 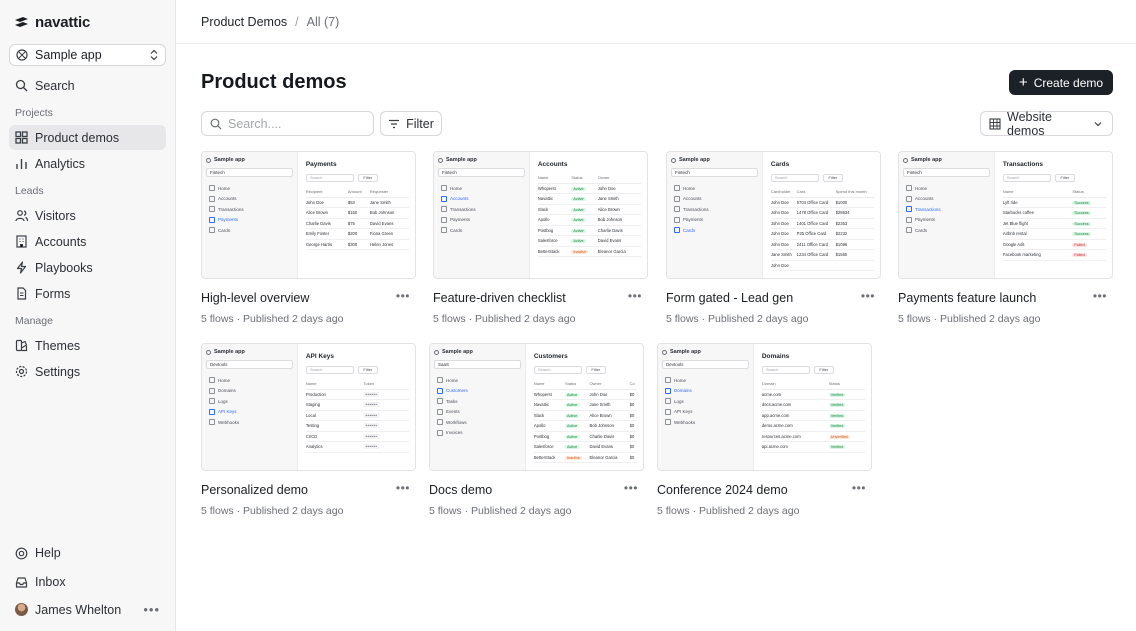 What do you see at coordinates (334, 405) in the screenshot?
I see `thumb-cell: Staging` at bounding box center [334, 405].